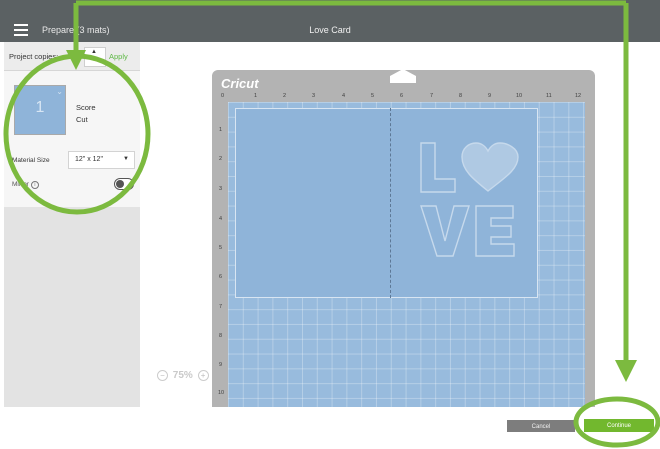 The image size is (660, 449). I want to click on mirror-label: Mirror i, so click(25, 185).